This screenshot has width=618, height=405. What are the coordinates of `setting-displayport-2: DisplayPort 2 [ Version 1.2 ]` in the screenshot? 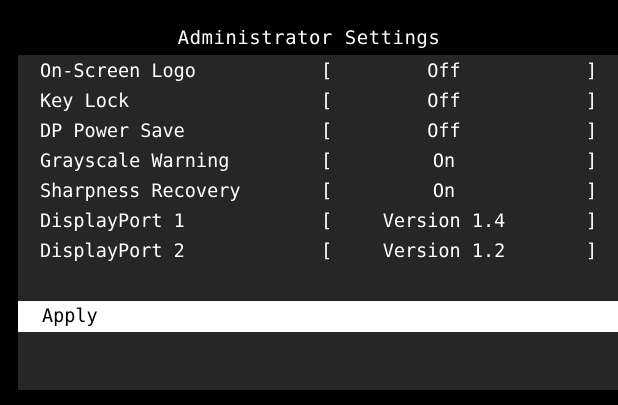 It's located at (318, 252).